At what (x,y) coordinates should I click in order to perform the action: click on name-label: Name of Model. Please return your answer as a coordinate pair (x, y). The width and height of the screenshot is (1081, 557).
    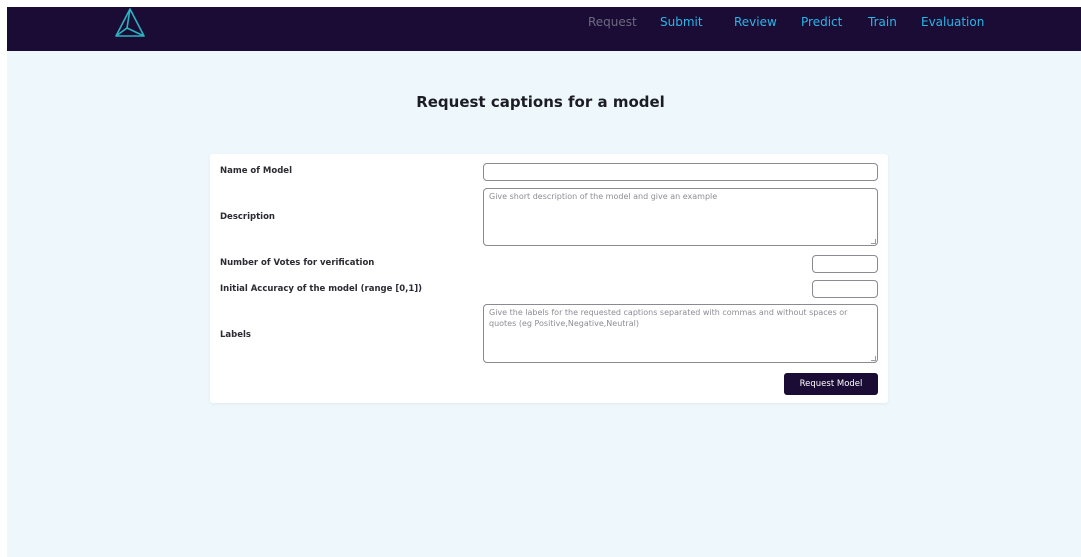
    Looking at the image, I should click on (256, 171).